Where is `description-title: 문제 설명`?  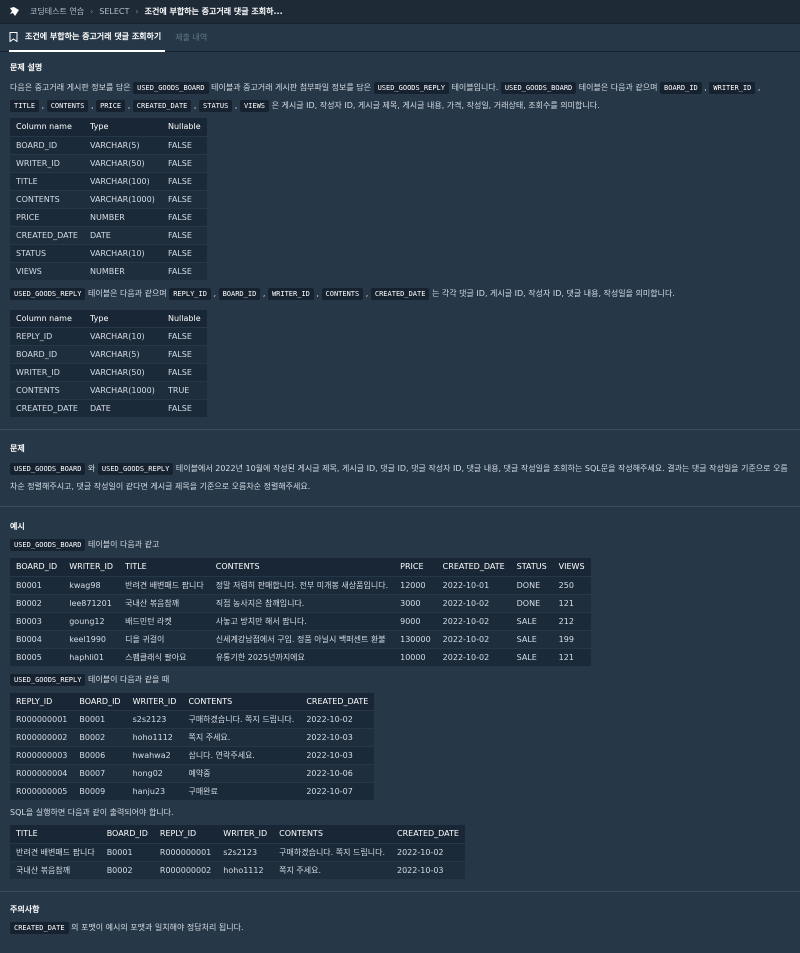
description-title: 문제 설명 is located at coordinates (26, 67).